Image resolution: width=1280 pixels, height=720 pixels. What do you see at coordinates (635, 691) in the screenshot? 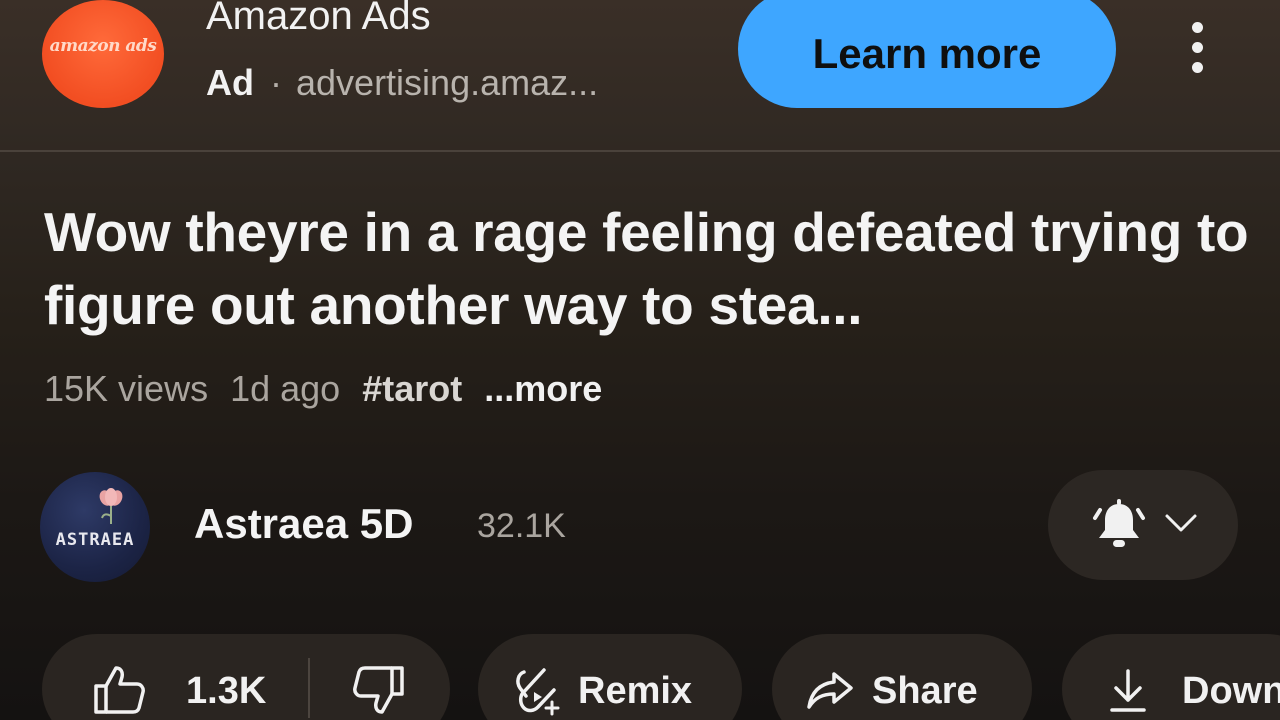
I see `remix-label: Remix` at bounding box center [635, 691].